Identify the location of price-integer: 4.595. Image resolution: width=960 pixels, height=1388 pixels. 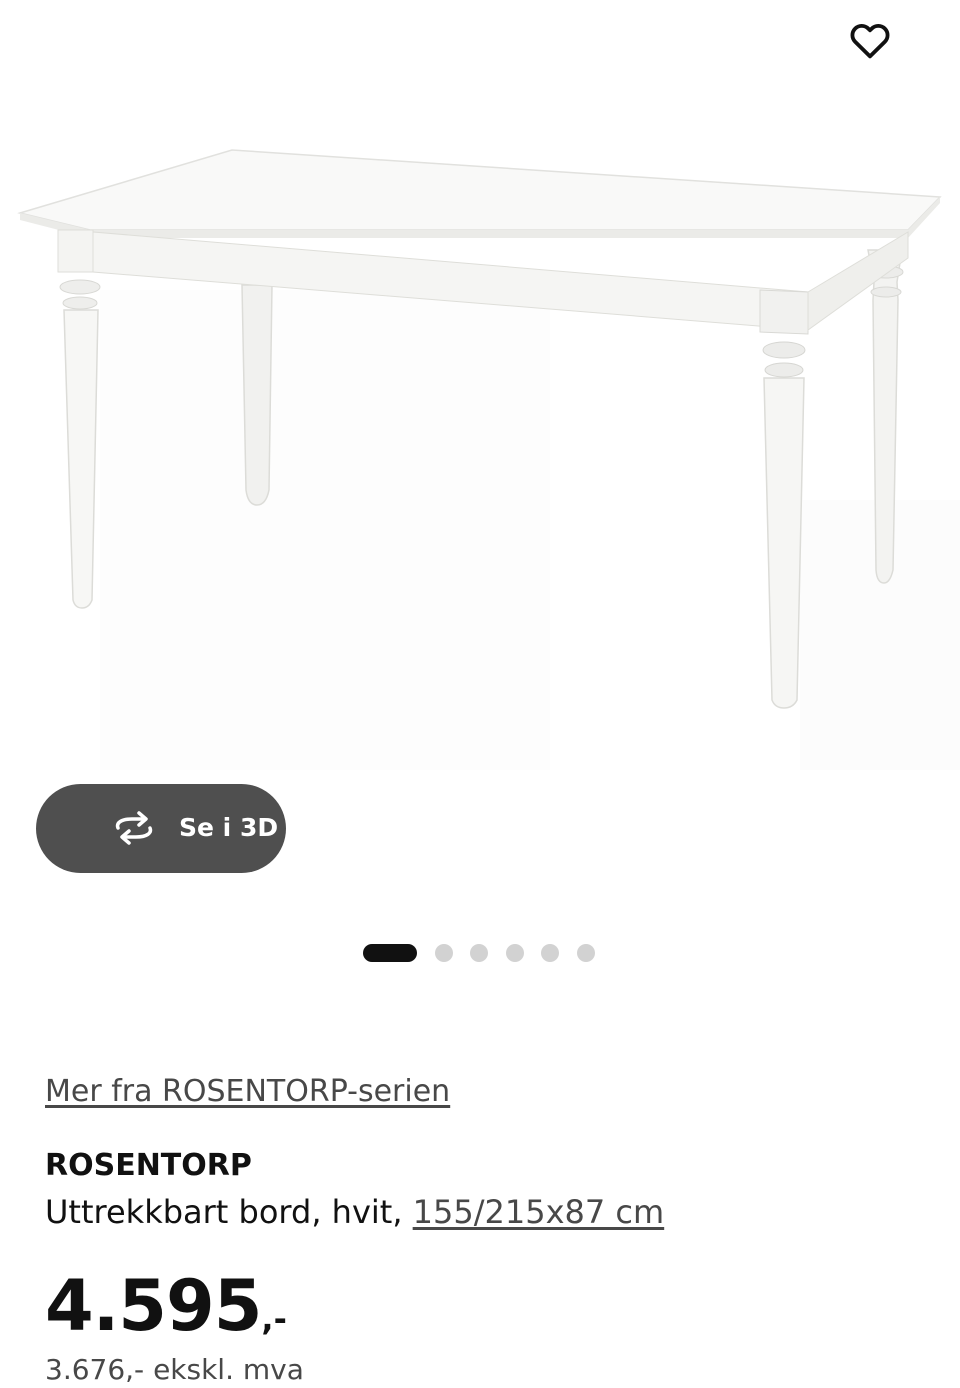
(153, 1306).